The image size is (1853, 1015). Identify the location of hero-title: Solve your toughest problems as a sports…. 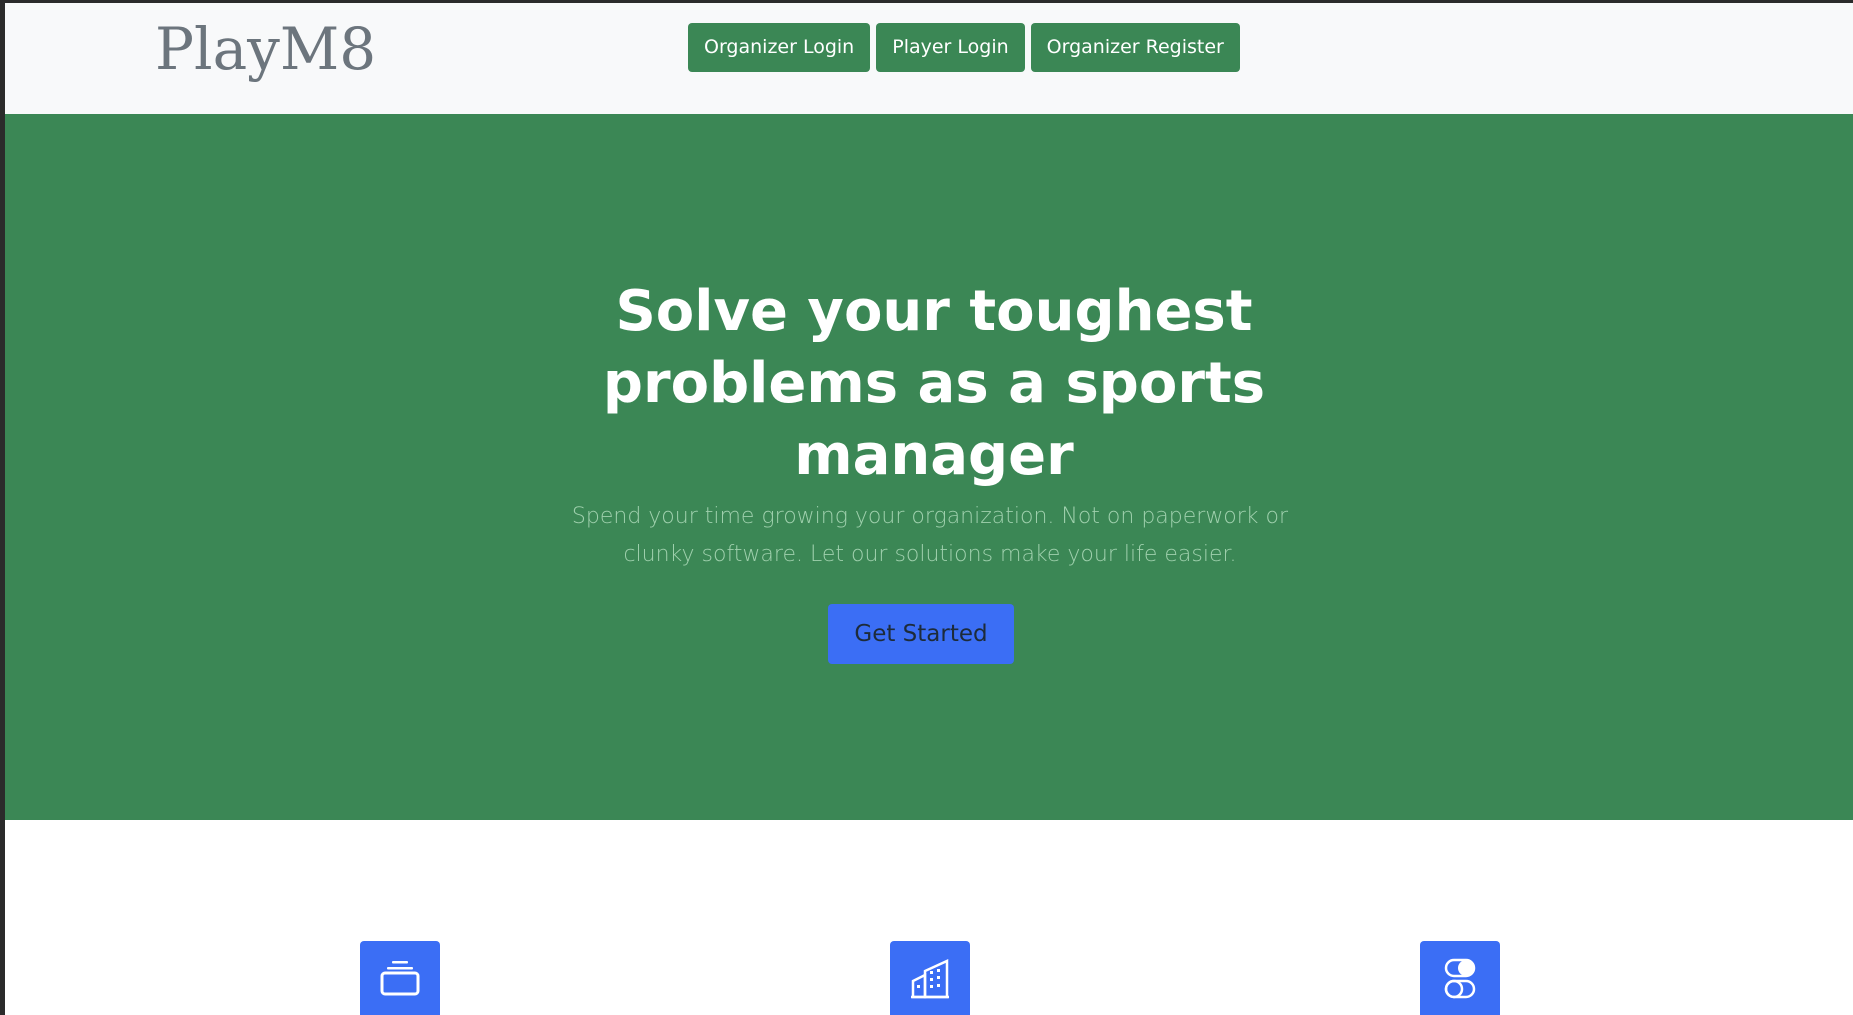
(934, 383).